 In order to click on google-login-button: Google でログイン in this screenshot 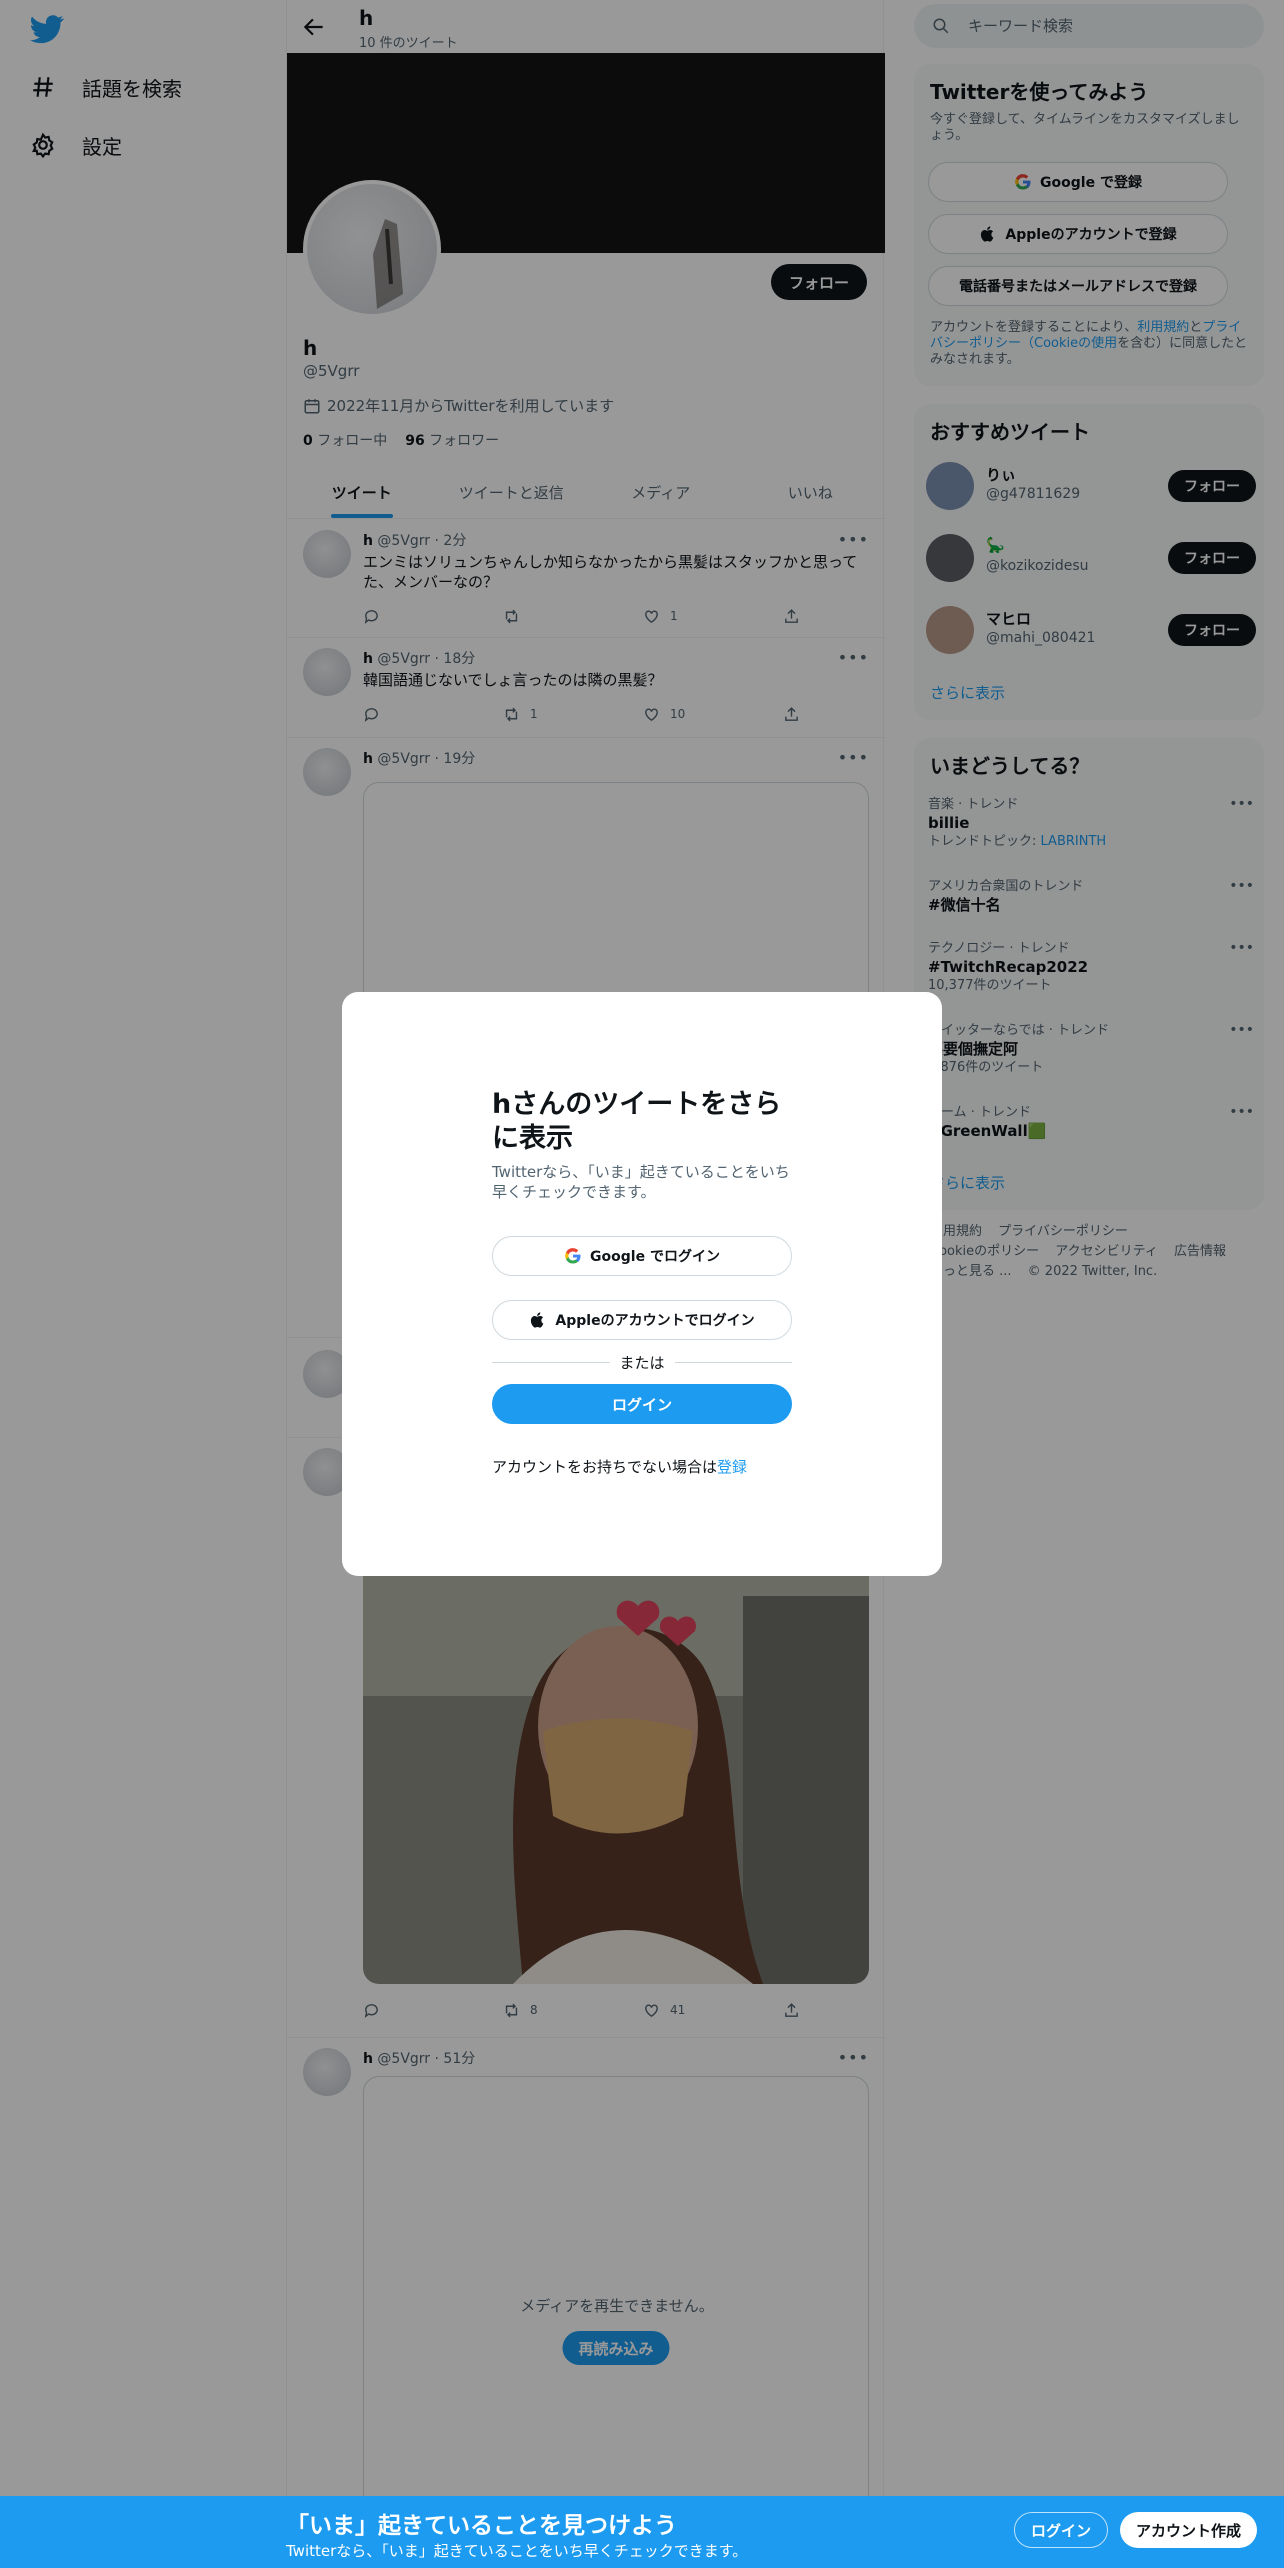, I will do `click(642, 1256)`.